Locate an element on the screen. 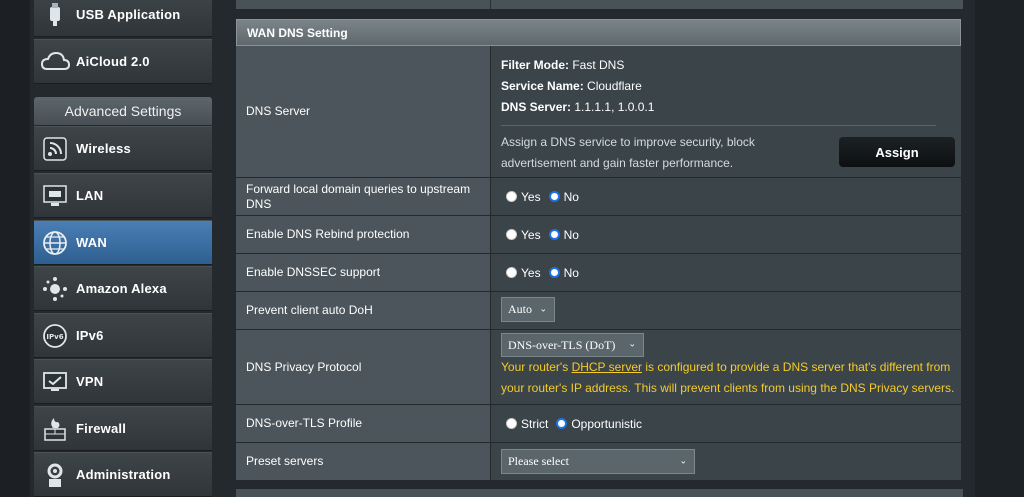  forward-local-no-radio: No is located at coordinates (563, 197).